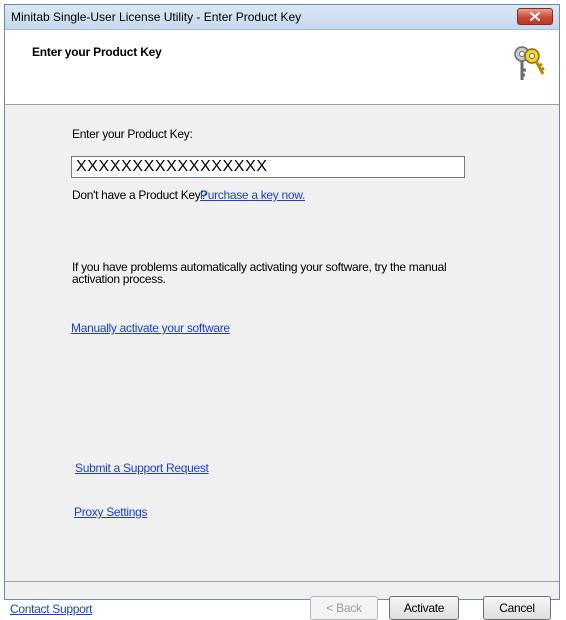  What do you see at coordinates (282, 581) in the screenshot?
I see `footer-divider` at bounding box center [282, 581].